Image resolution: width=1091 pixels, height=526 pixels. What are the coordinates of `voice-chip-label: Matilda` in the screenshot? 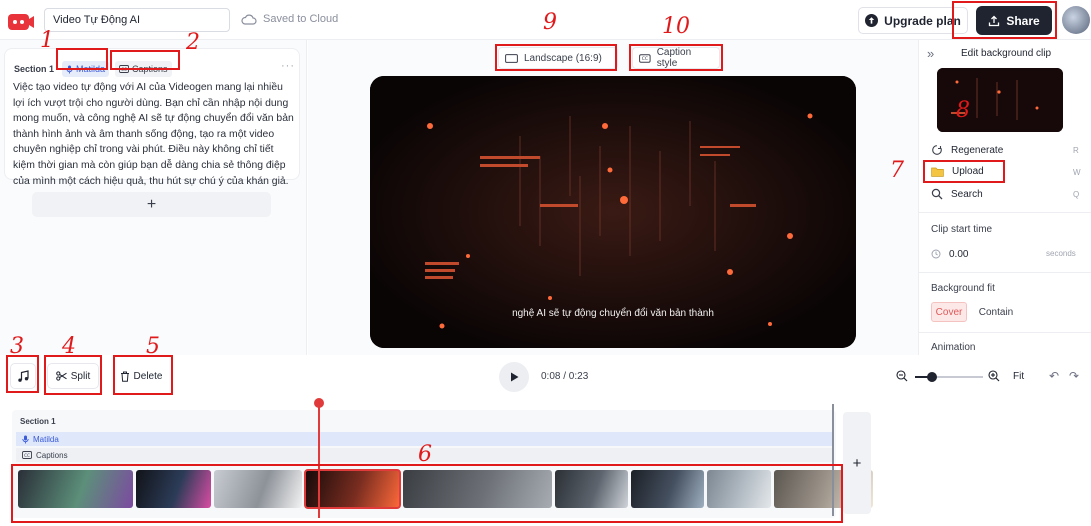 It's located at (91, 69).